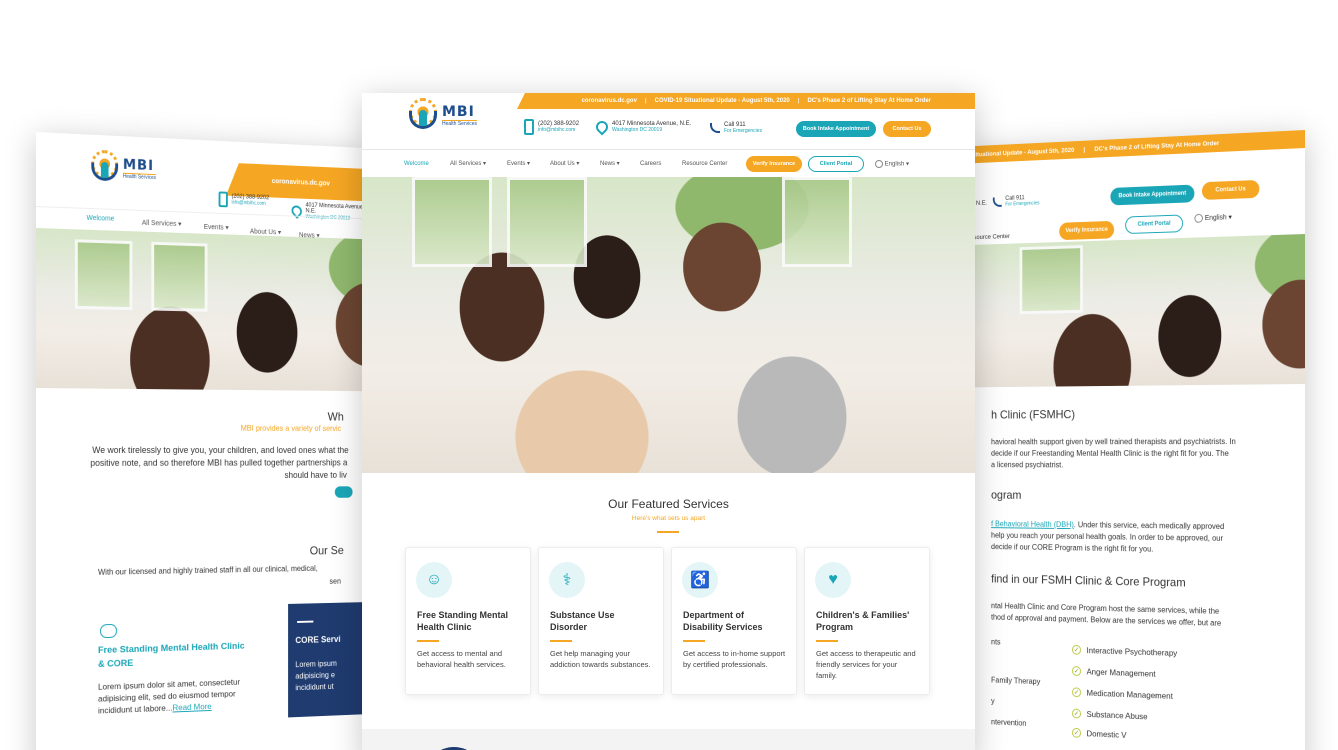  Describe the element at coordinates (993, 701) in the screenshot. I see `right-list-left-3: y` at that location.